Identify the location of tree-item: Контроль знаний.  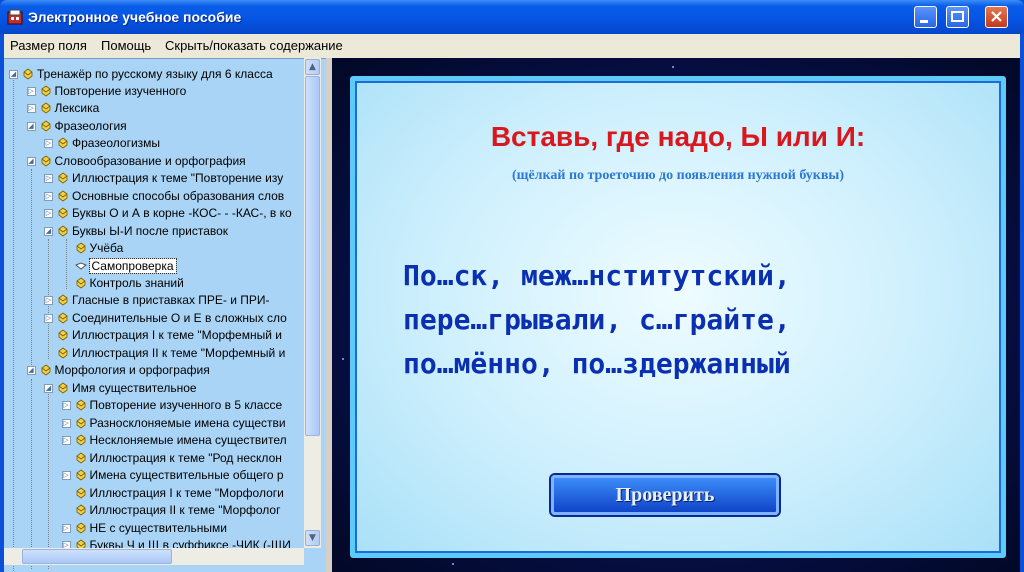
(154, 283).